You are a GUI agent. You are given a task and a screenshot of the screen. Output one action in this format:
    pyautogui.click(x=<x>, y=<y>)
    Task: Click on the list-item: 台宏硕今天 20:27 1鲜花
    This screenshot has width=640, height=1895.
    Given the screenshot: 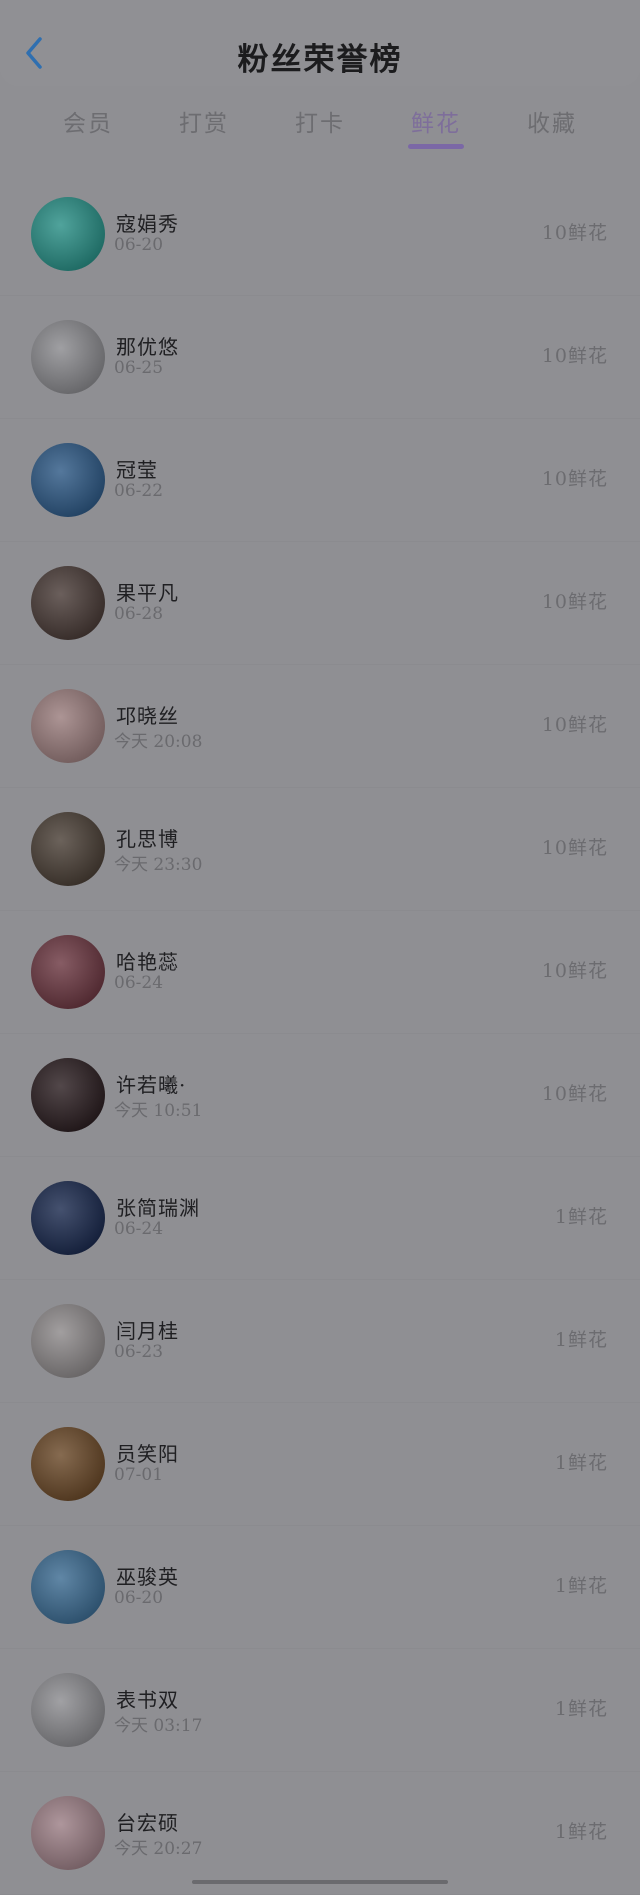 What is the action you would take?
    pyautogui.click(x=320, y=1833)
    